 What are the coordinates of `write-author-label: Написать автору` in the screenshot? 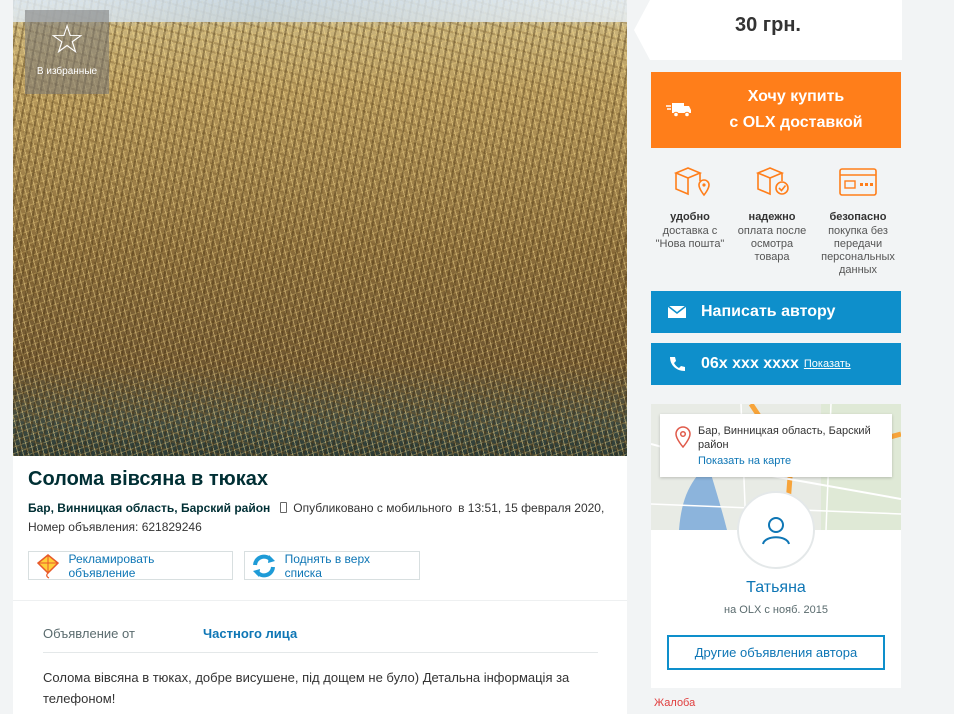 It's located at (768, 311).